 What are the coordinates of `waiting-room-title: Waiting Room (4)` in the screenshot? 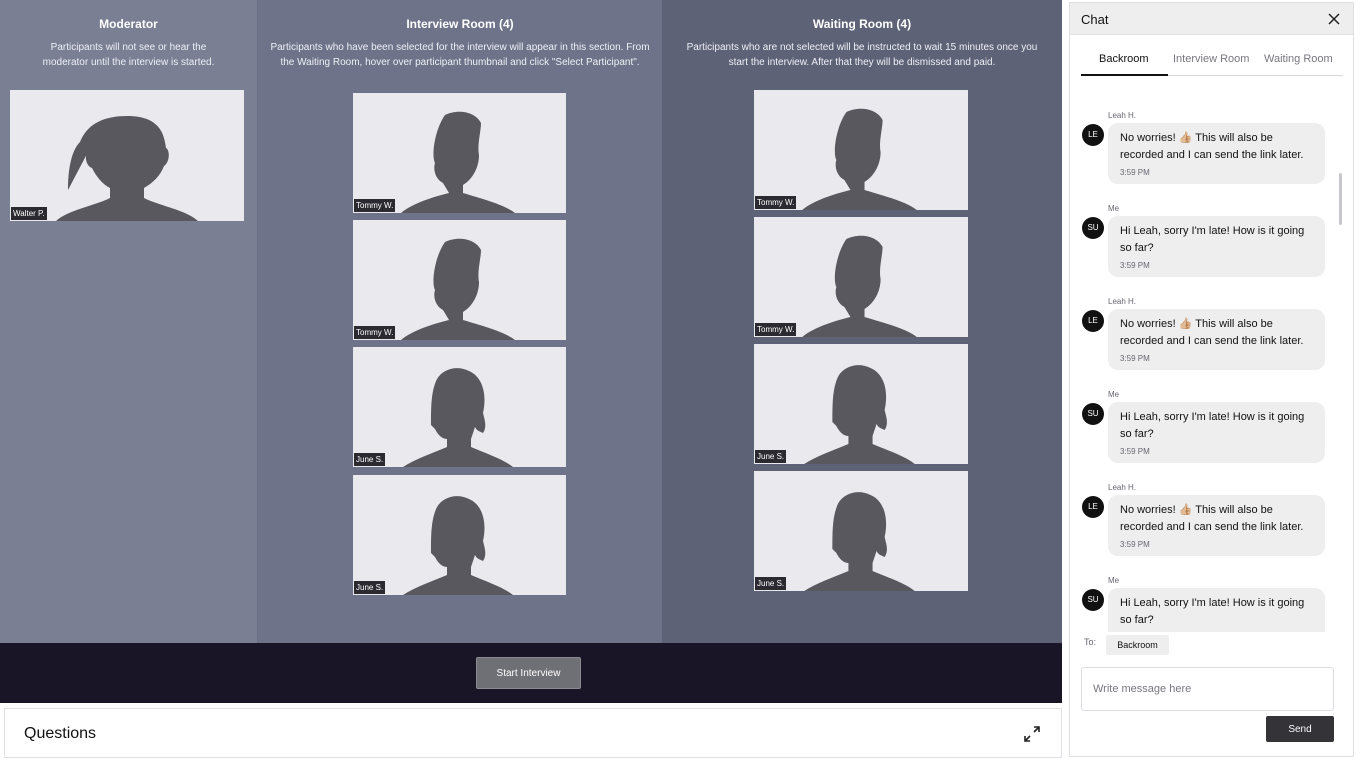 It's located at (862, 24).